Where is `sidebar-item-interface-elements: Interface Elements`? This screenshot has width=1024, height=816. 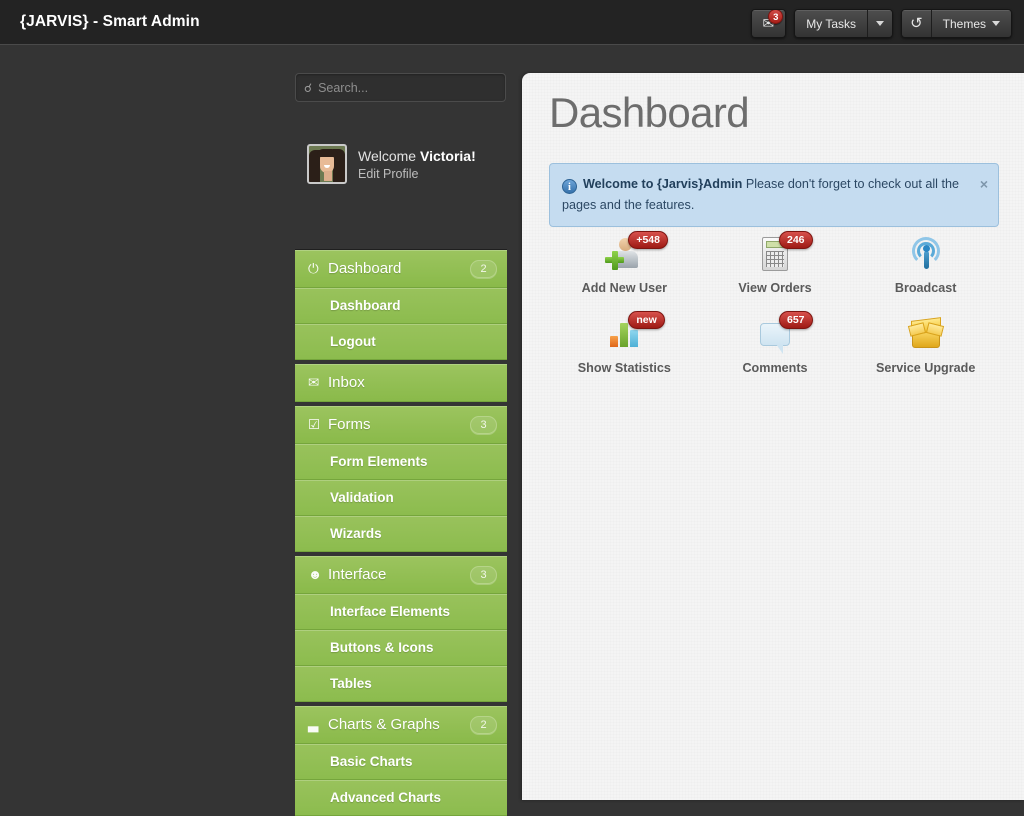 sidebar-item-interface-elements: Interface Elements is located at coordinates (401, 612).